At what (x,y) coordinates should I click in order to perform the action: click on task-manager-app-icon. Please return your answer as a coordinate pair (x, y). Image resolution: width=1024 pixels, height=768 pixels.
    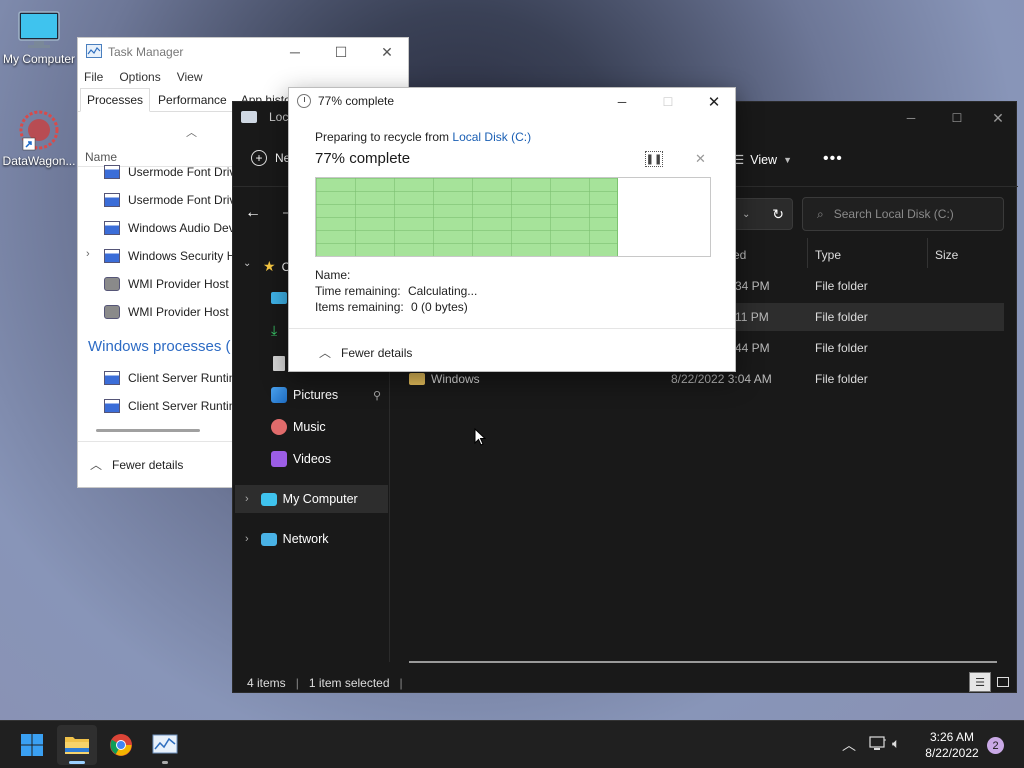
    Looking at the image, I should click on (94, 52).